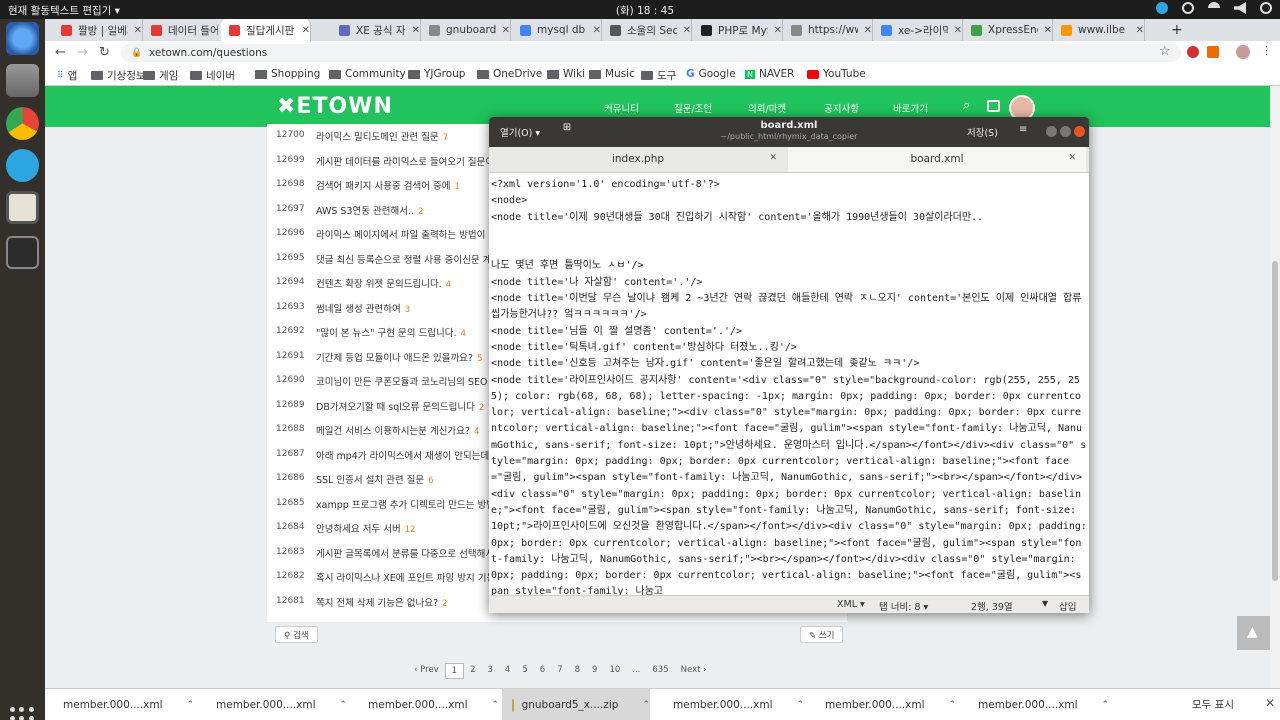 Image resolution: width=1280 pixels, height=720 pixels. Describe the element at coordinates (903, 606) in the screenshot. I see `tab-width-selector: 탭 너비: 8 ▾` at that location.